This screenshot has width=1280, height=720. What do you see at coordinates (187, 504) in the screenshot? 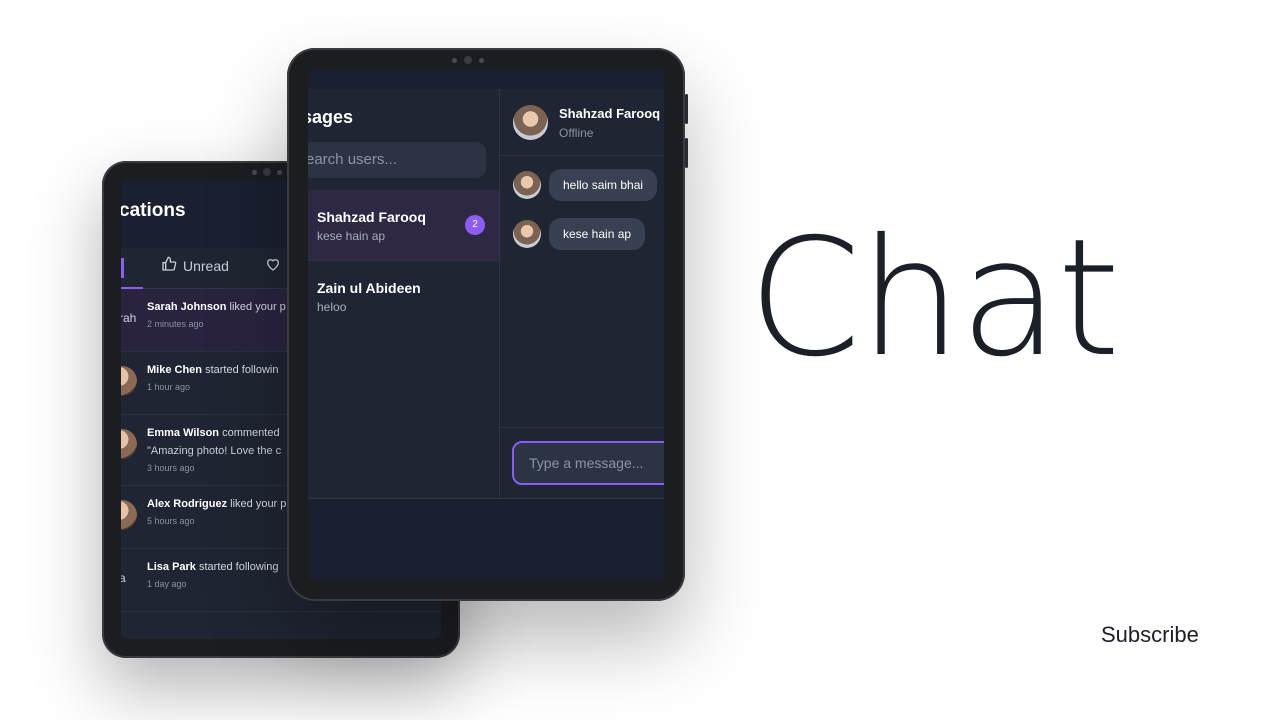
I see `notification-user: Alex Rodriguez` at bounding box center [187, 504].